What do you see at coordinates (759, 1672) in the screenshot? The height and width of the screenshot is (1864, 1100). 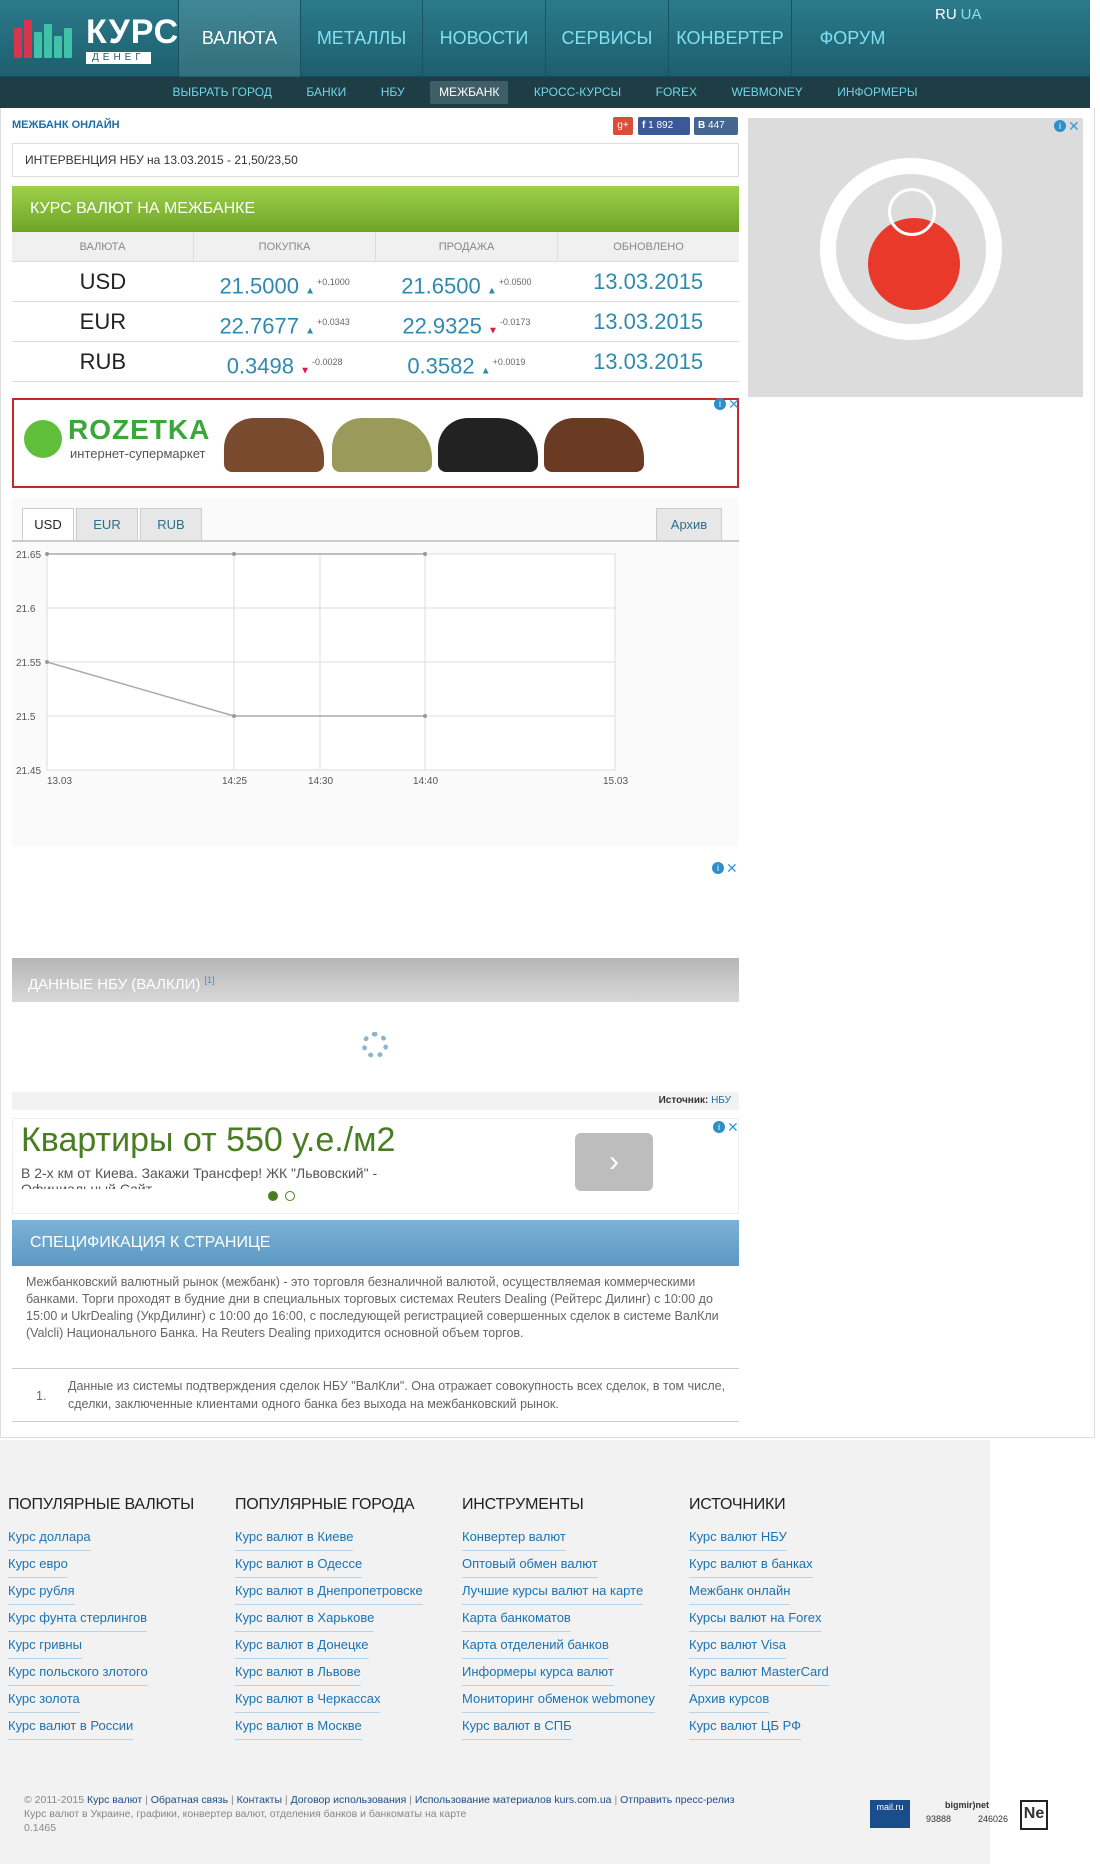 I see `footer-link: Курс валют MasterCard` at bounding box center [759, 1672].